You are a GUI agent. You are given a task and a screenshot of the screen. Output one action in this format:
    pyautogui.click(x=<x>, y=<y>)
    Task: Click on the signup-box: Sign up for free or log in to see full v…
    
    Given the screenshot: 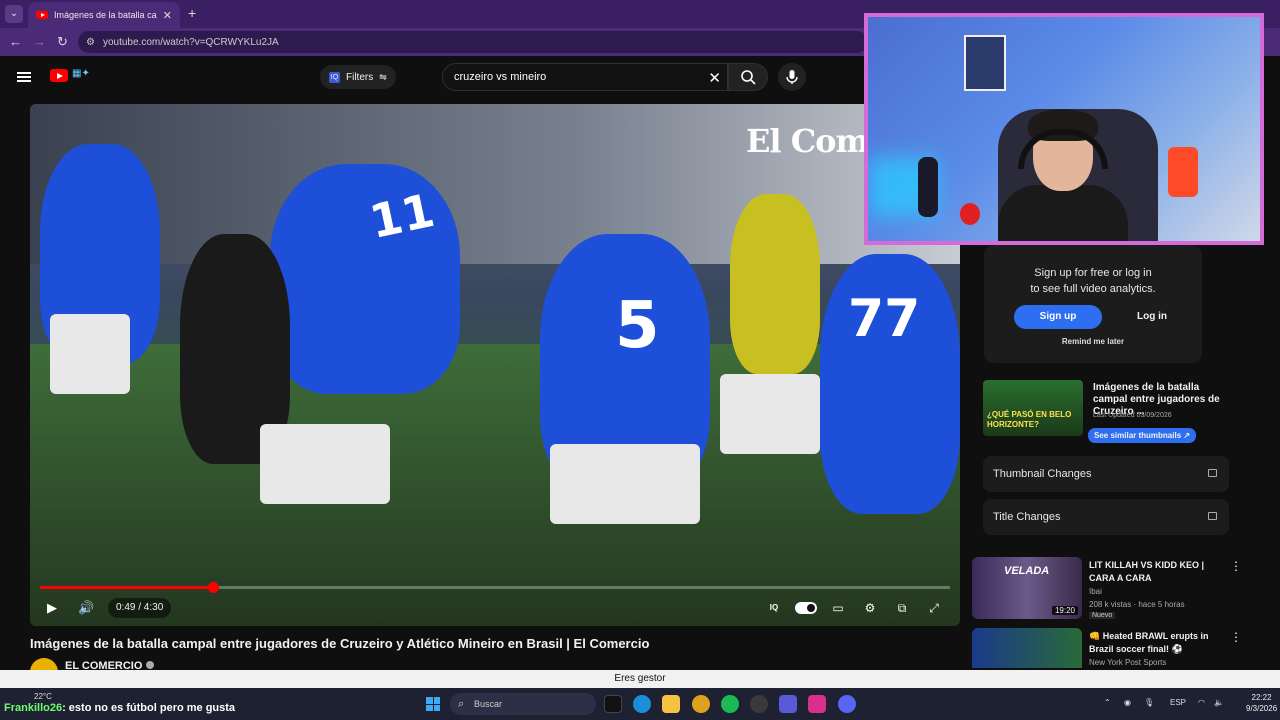 What is the action you would take?
    pyautogui.click(x=1093, y=304)
    